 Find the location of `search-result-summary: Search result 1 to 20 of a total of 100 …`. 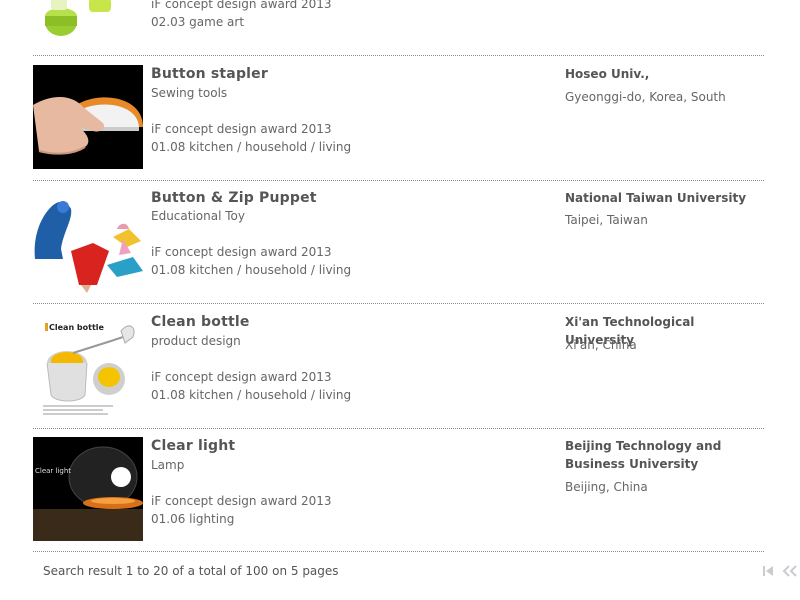

search-result-summary: Search result 1 to 20 of a total of 100 … is located at coordinates (191, 571).